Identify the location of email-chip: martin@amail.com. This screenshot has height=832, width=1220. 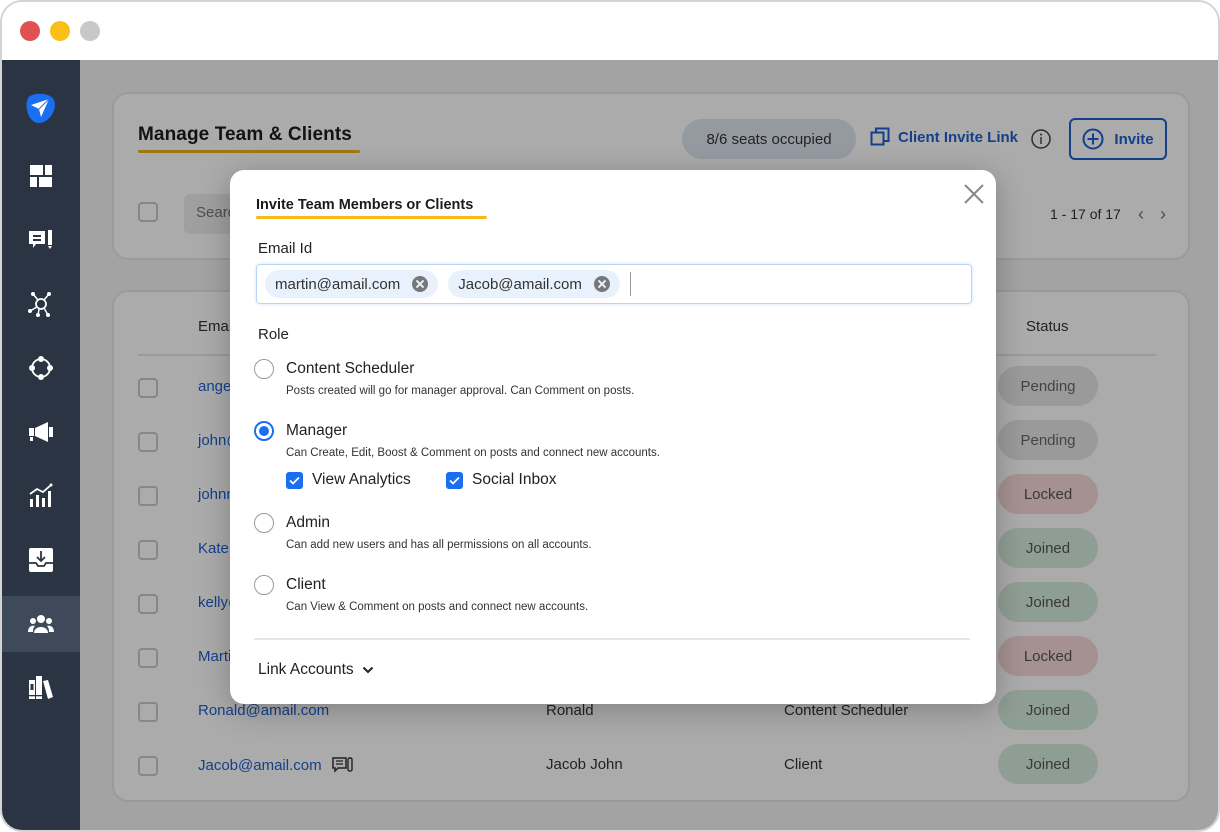
(352, 284).